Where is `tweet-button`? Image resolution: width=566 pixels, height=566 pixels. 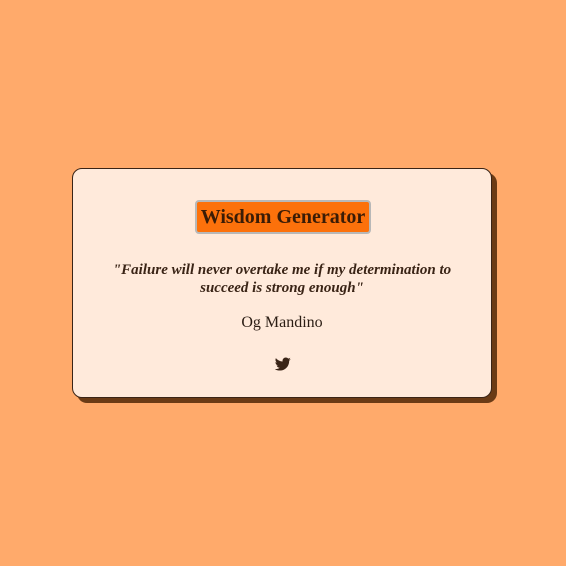 tweet-button is located at coordinates (283, 364).